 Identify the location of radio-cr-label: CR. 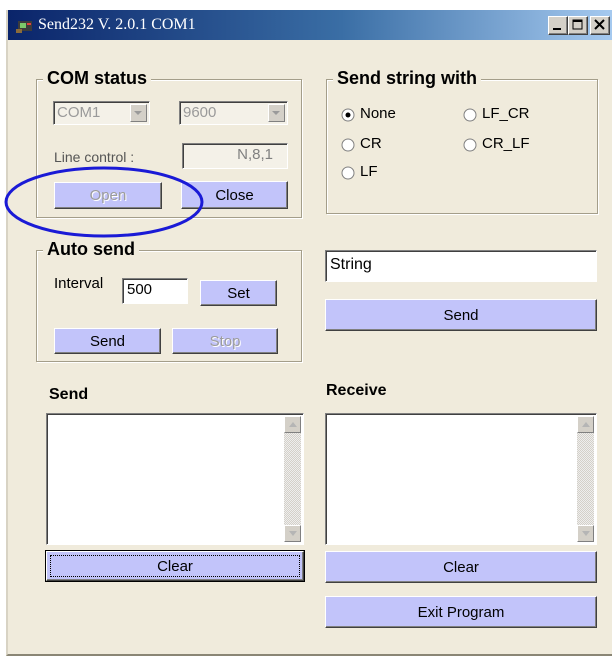
(371, 143).